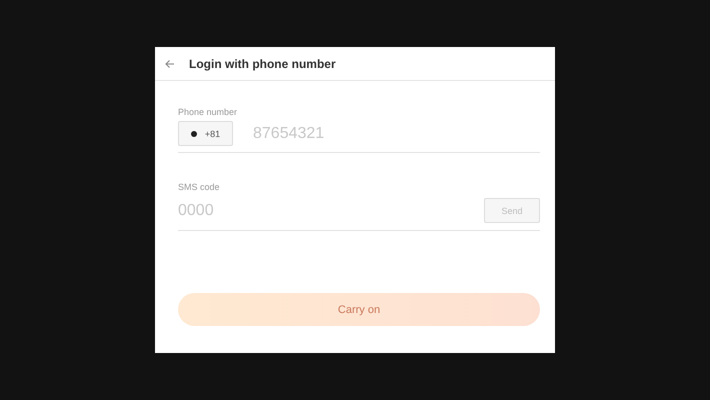 The width and height of the screenshot is (710, 400). I want to click on field-label: Phone number, so click(208, 112).